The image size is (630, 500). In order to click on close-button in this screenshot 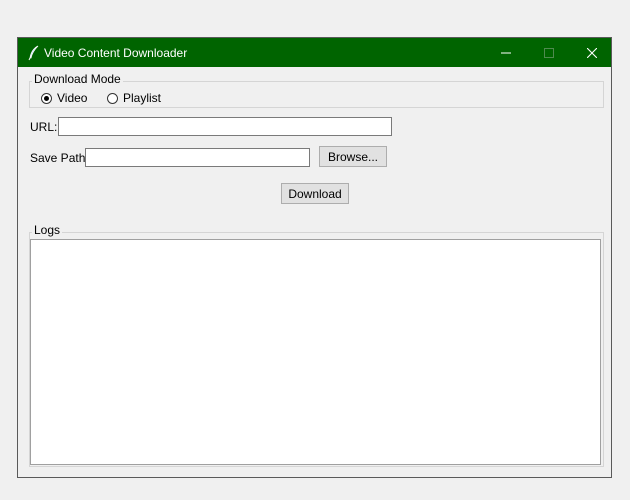, I will do `click(592, 52)`.